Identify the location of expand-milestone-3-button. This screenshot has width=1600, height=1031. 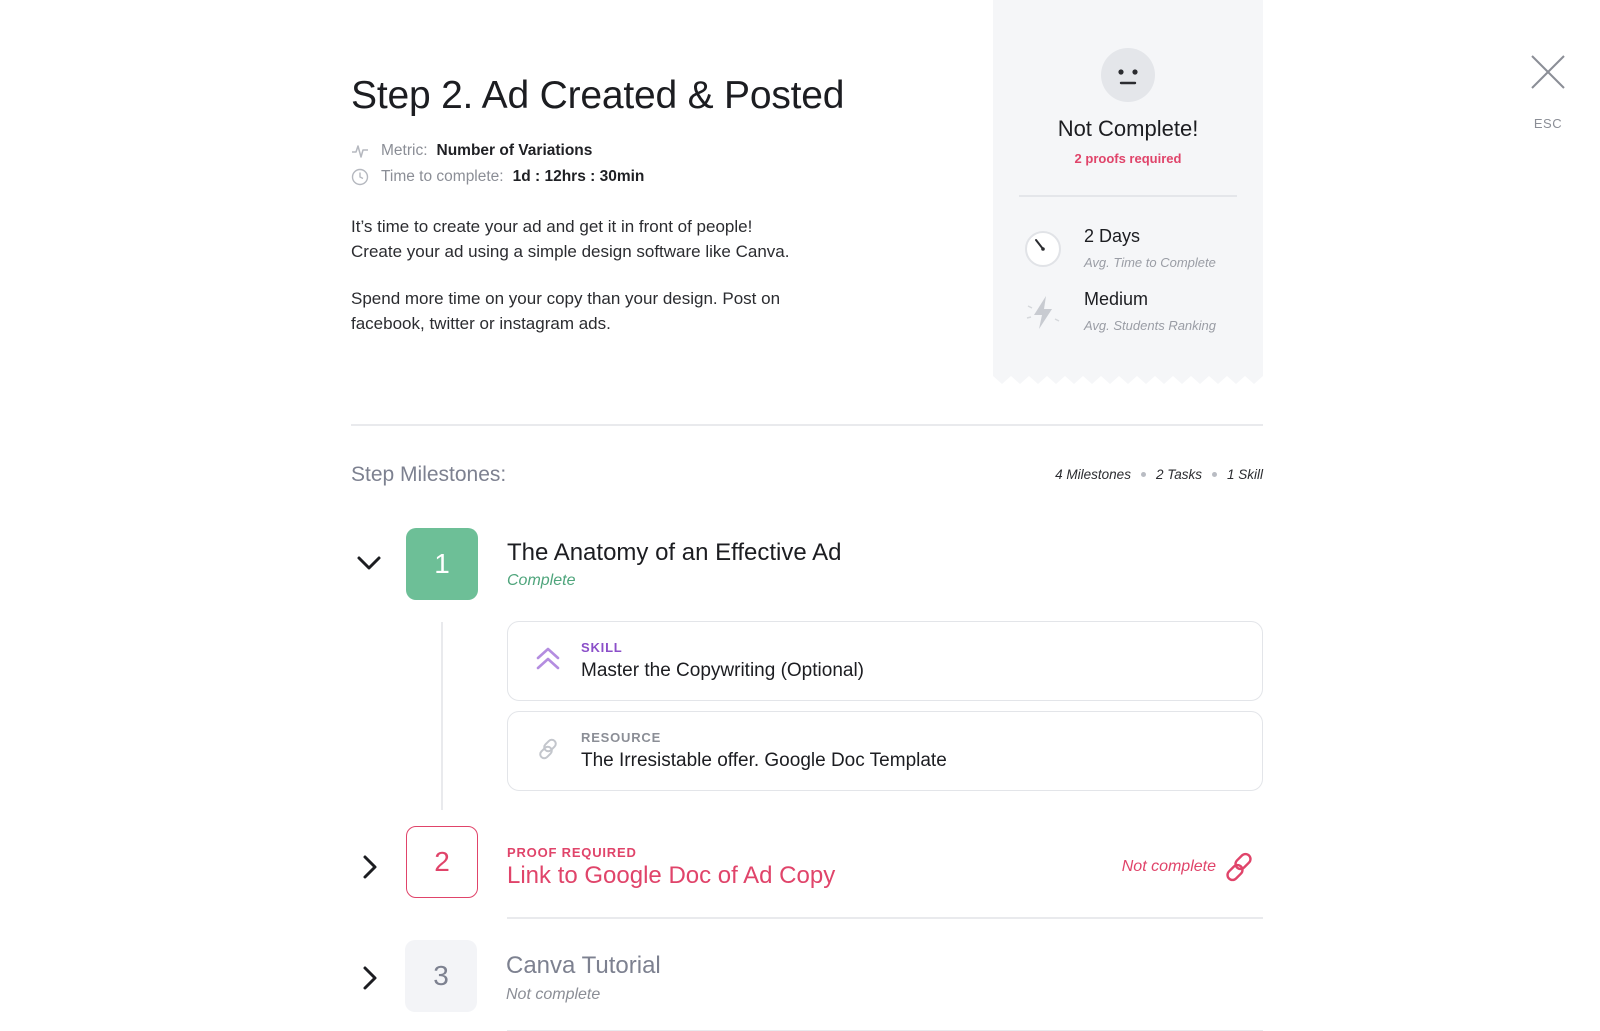
(370, 978).